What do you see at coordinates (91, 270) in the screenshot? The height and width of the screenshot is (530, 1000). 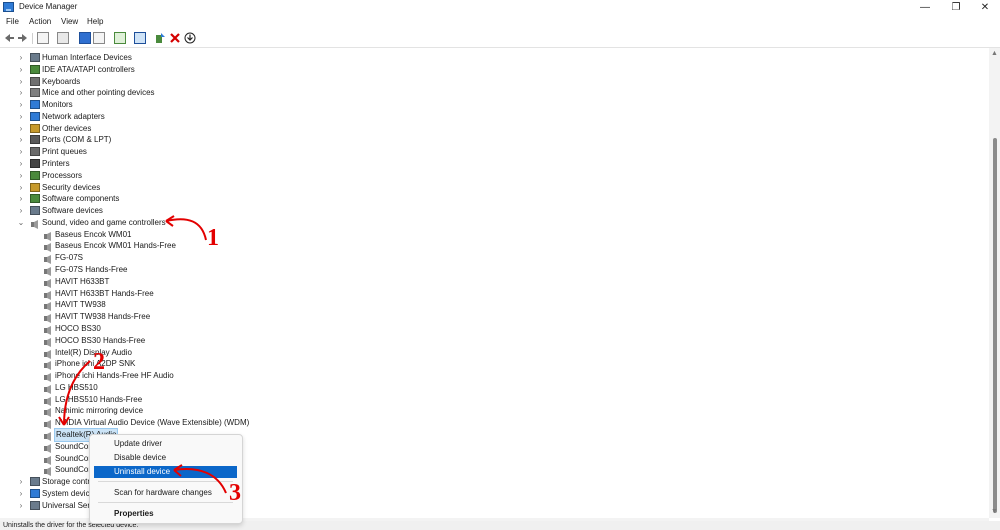 I see `device-label: FG-07S Hands-Free` at bounding box center [91, 270].